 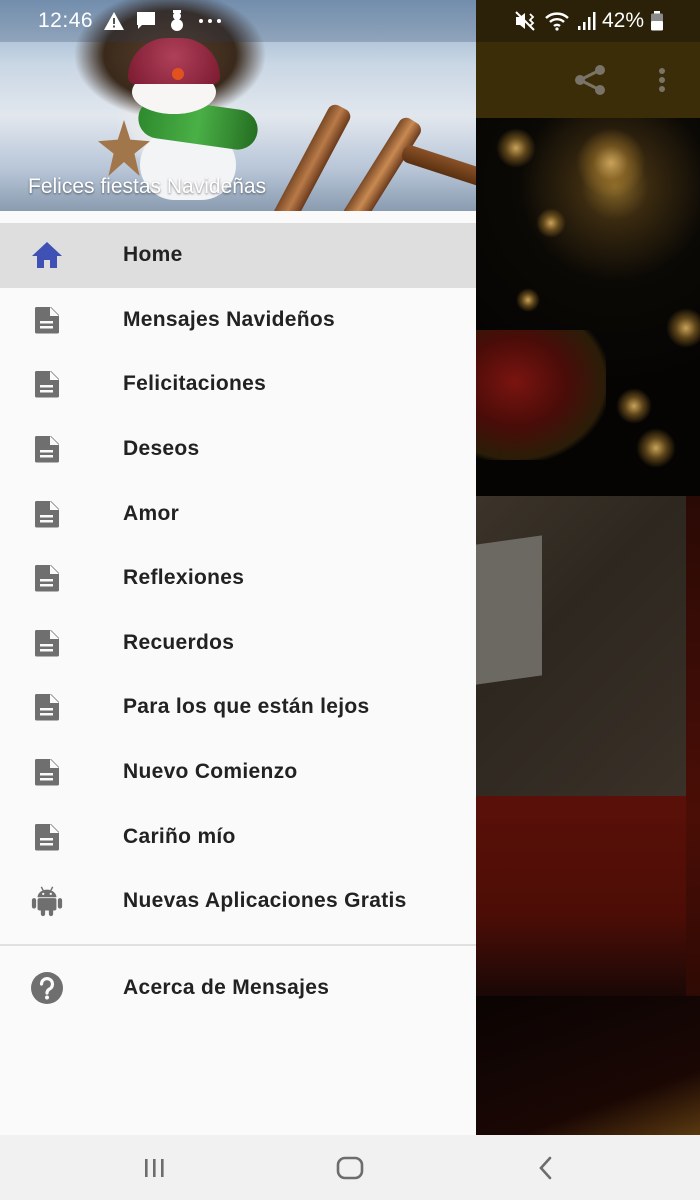 I want to click on menu-item-label: Home, so click(x=153, y=255).